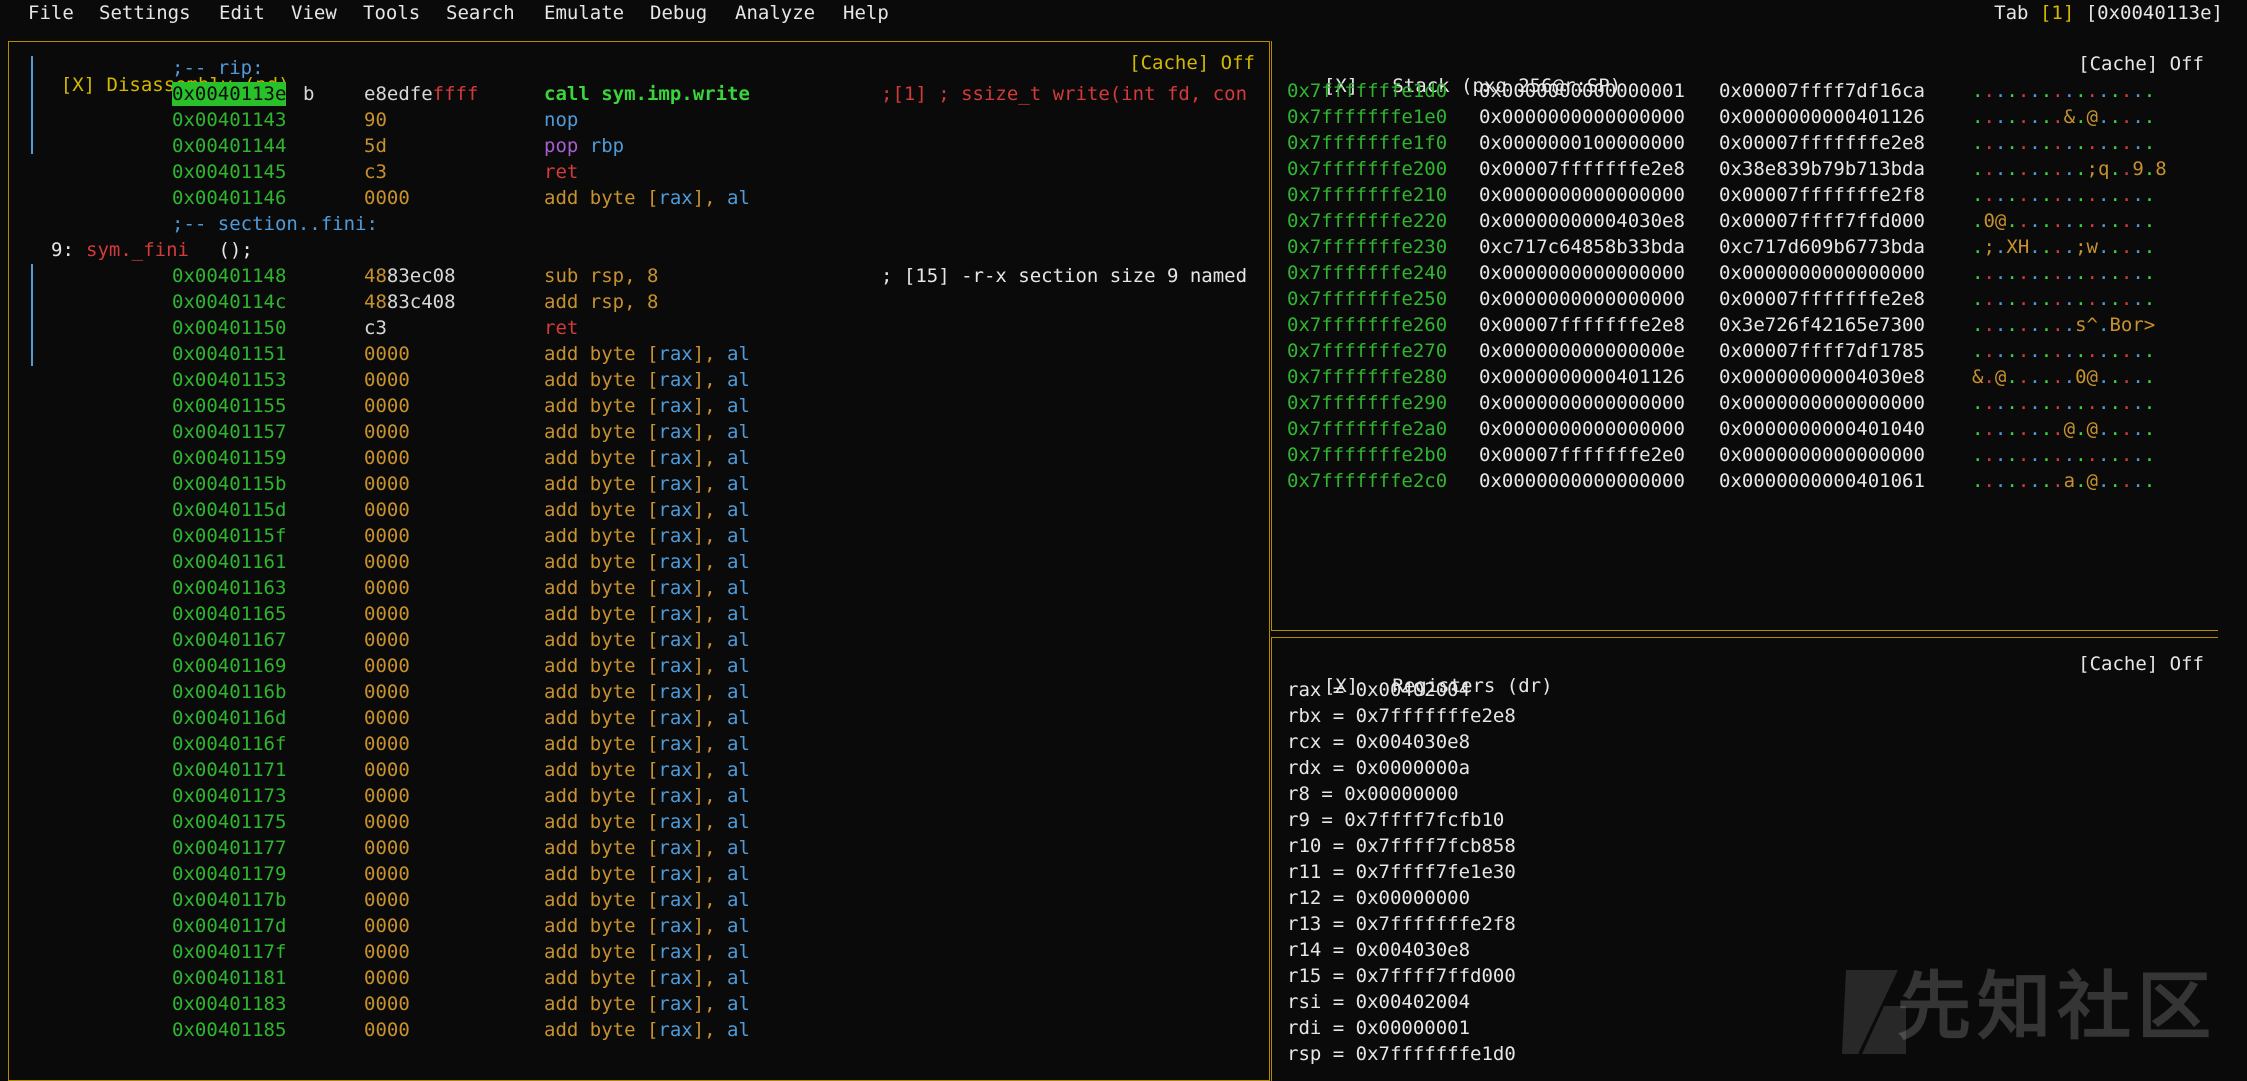  What do you see at coordinates (229, 770) in the screenshot?
I see `instr-address: 0x00401171` at bounding box center [229, 770].